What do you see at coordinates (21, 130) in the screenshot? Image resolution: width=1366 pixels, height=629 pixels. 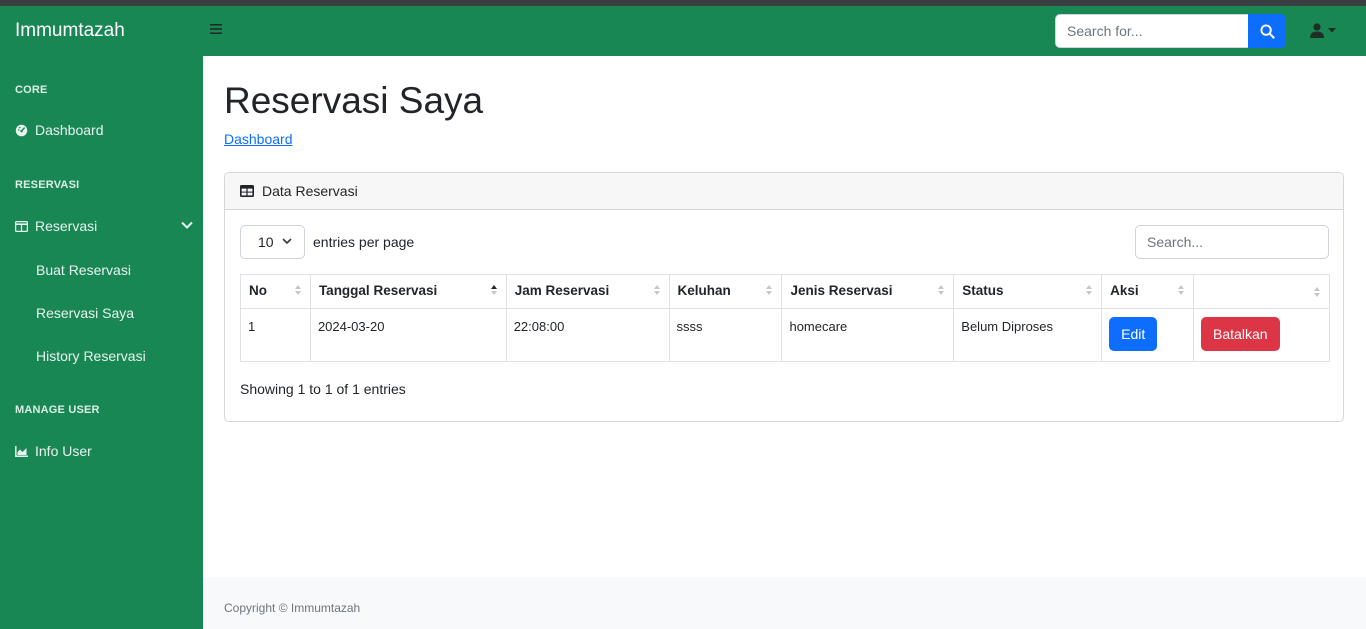 I see `tachometer-icon` at bounding box center [21, 130].